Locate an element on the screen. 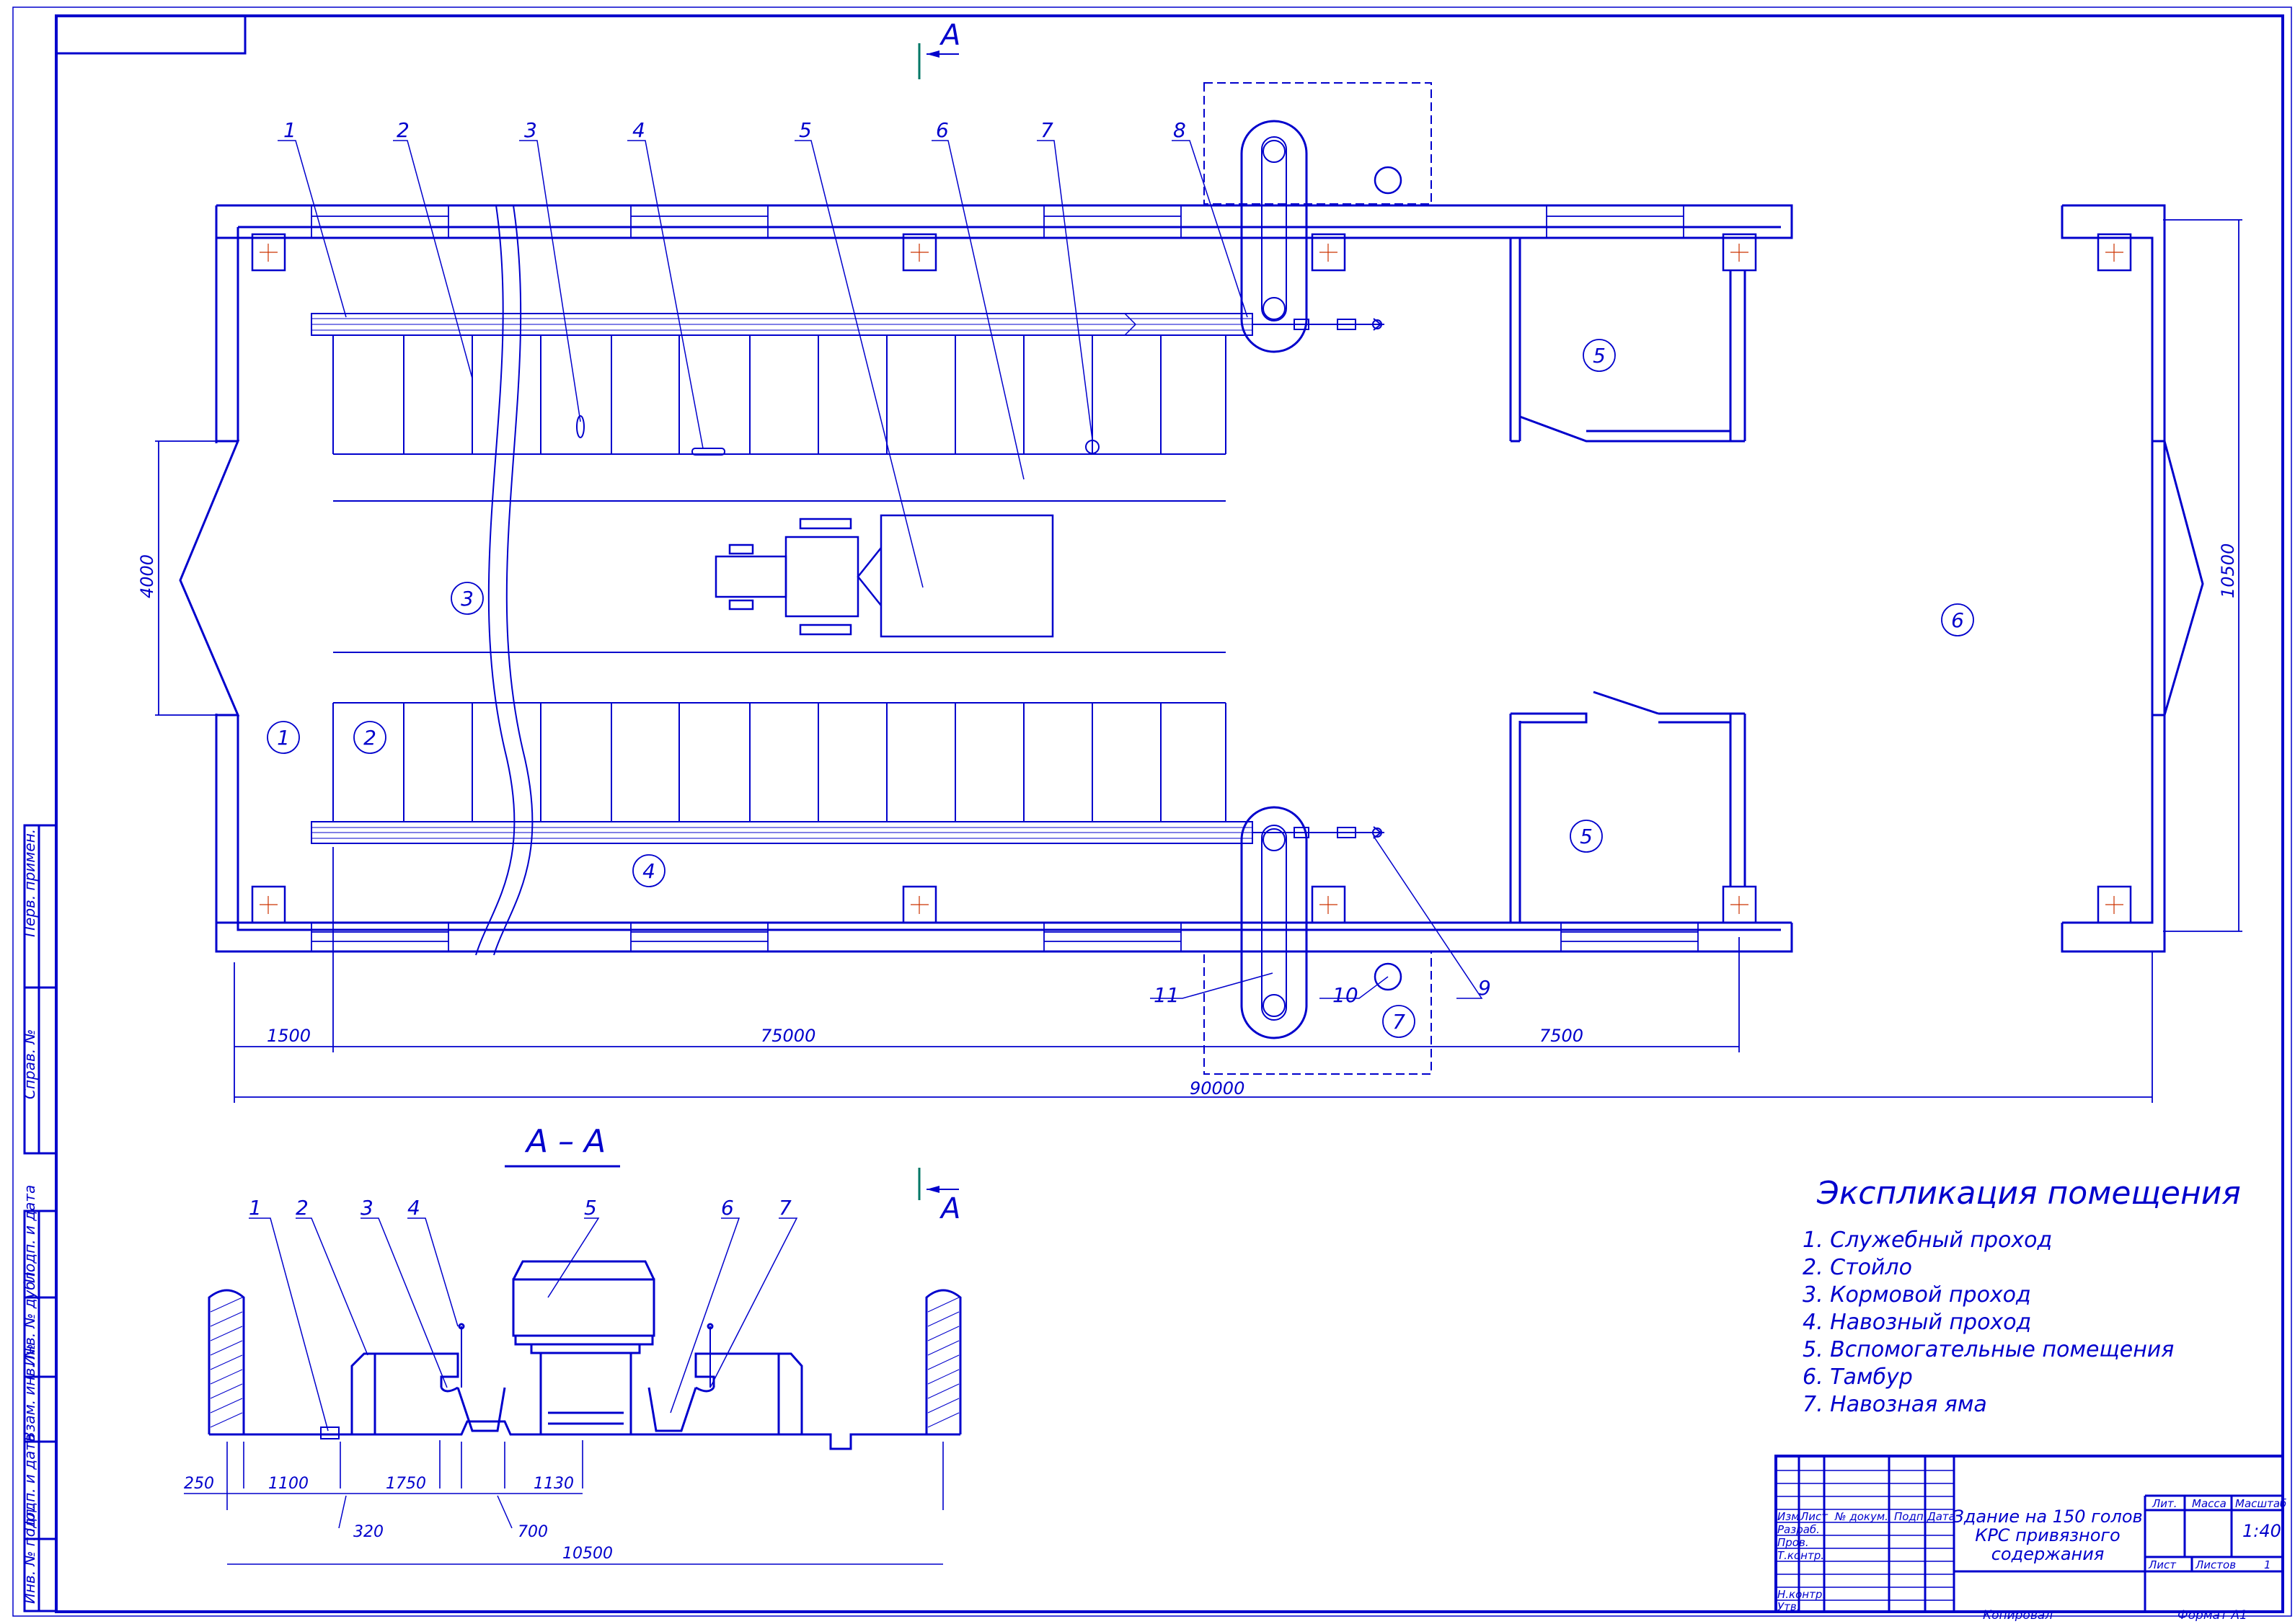  sec-dim-1100: 1100 is located at coordinates (288, 1484).